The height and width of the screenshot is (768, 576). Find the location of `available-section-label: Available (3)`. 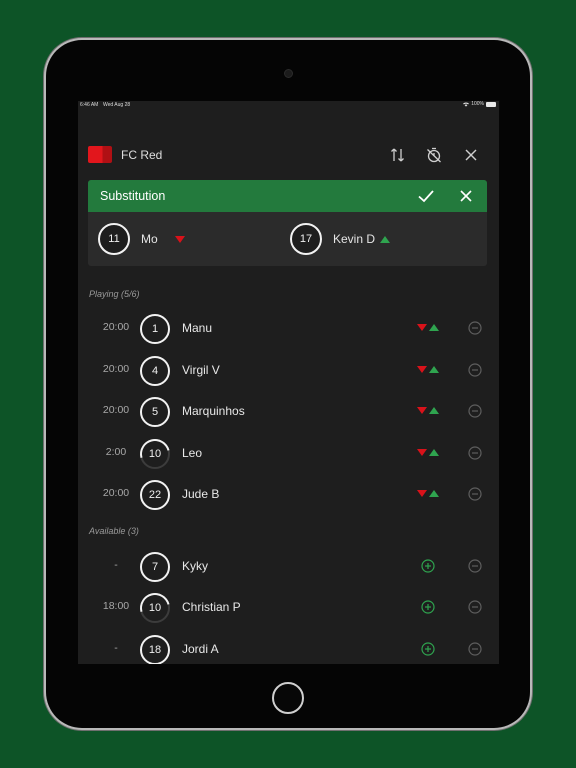

available-section-label: Available (3) is located at coordinates (114, 531).